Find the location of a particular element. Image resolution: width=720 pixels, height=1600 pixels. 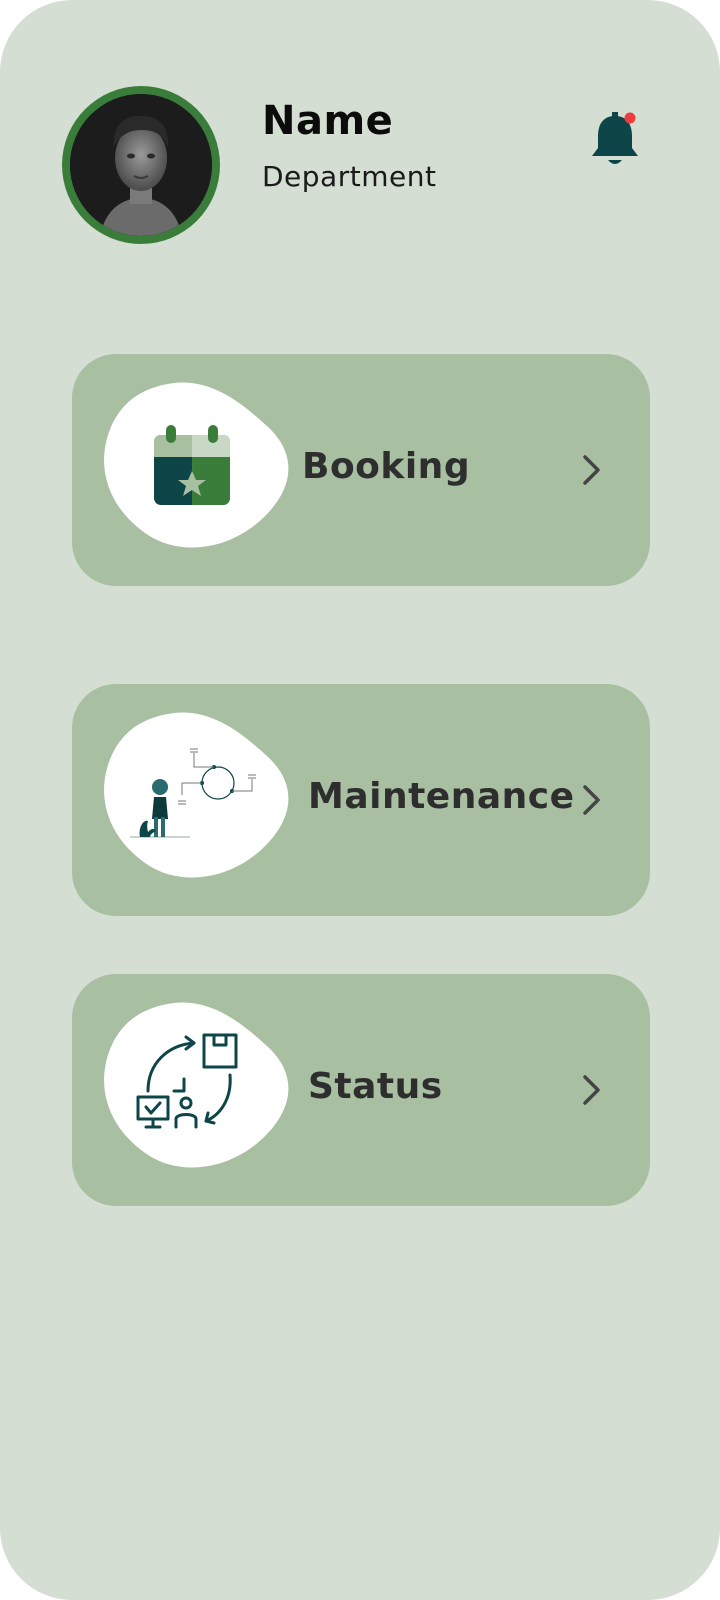

avatar is located at coordinates (141, 165).